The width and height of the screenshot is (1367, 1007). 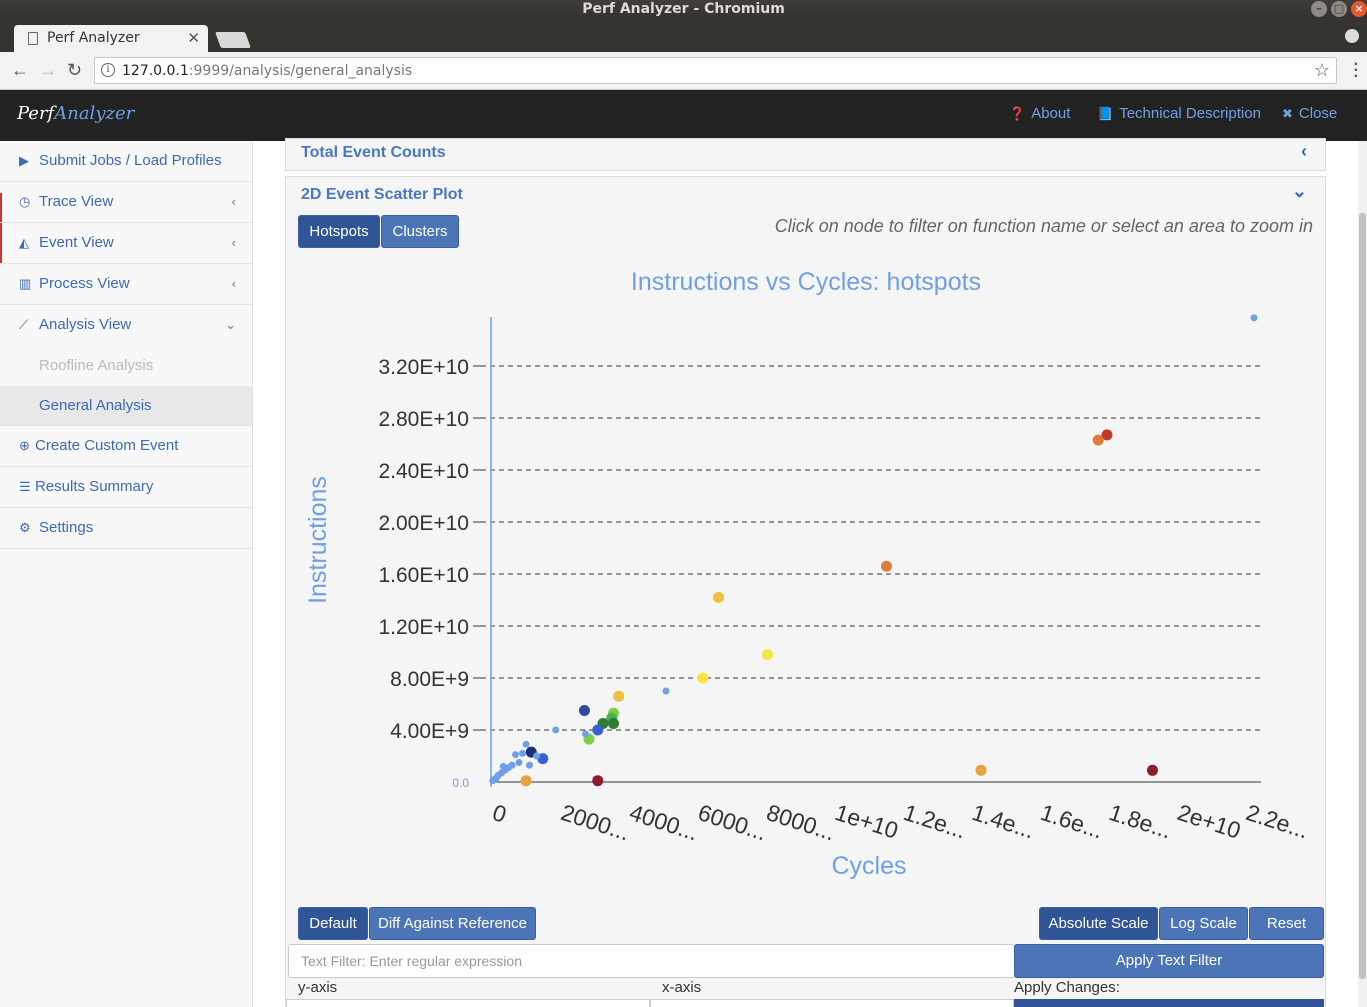 I want to click on diff-against-reference-button: Diff Against Reference, so click(x=452, y=923).